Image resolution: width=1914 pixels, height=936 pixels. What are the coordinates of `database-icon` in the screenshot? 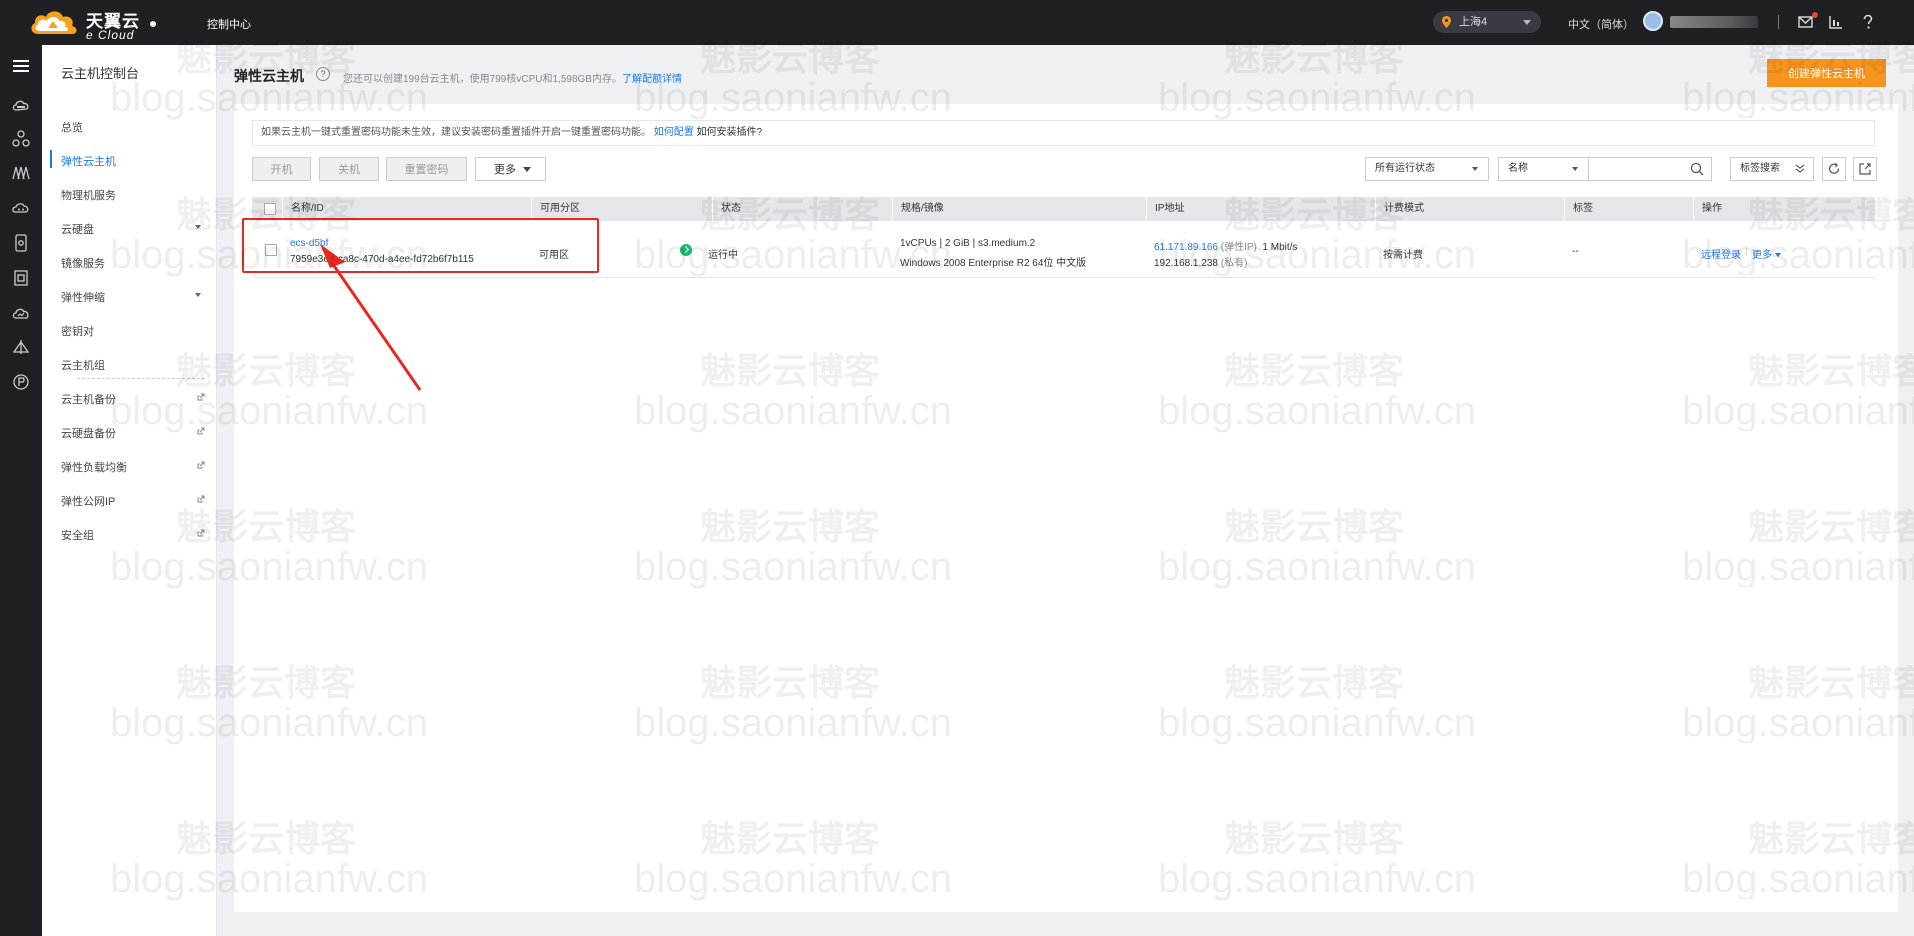 It's located at (21, 208).